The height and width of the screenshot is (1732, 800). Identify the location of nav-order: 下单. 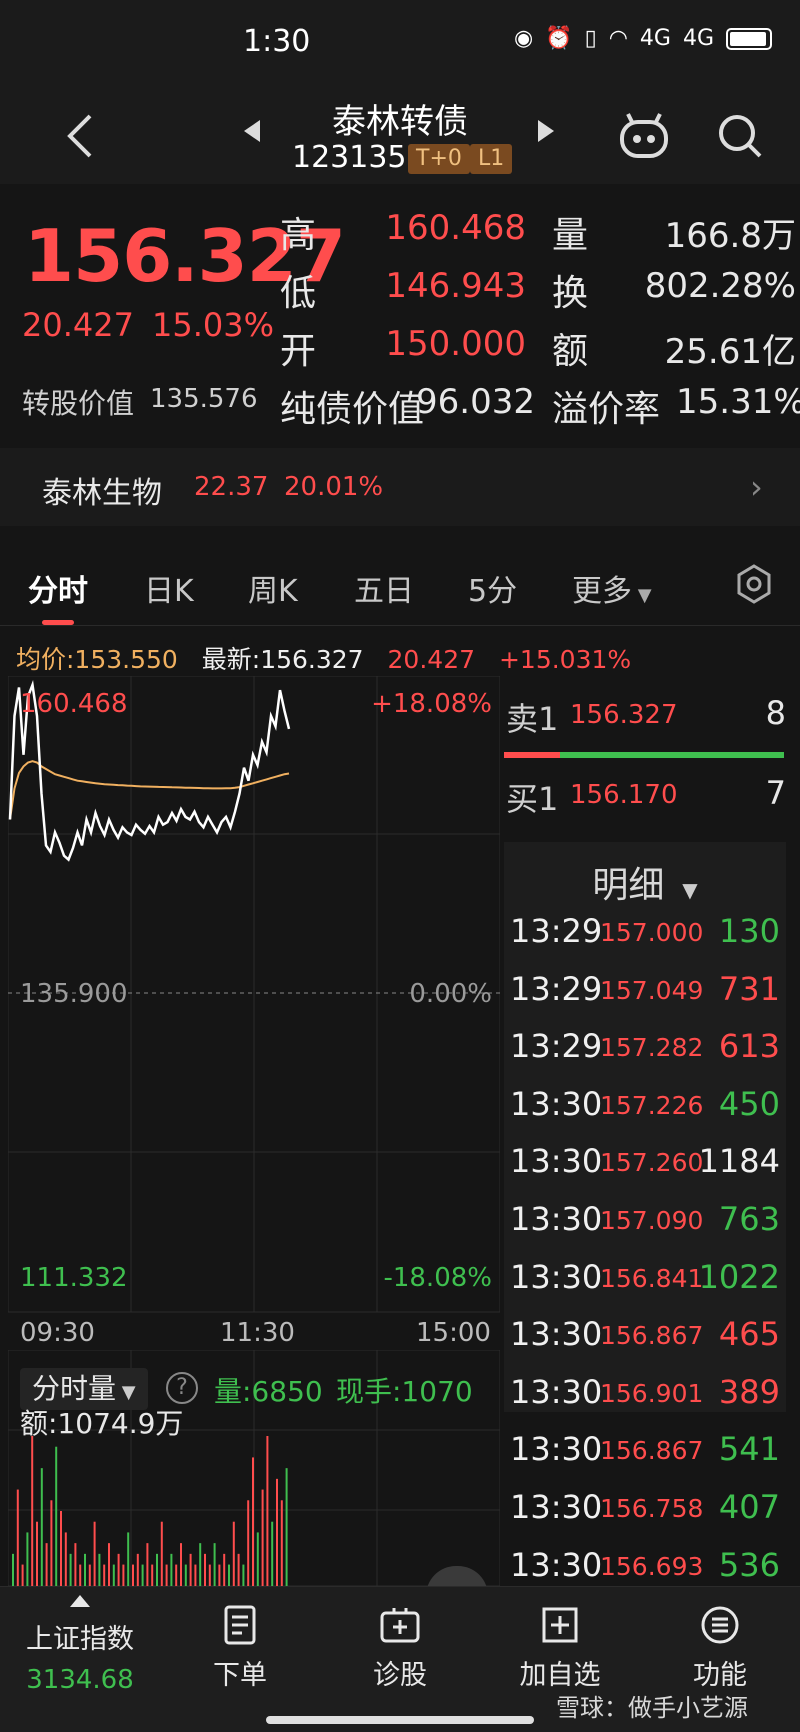
(240, 1659).